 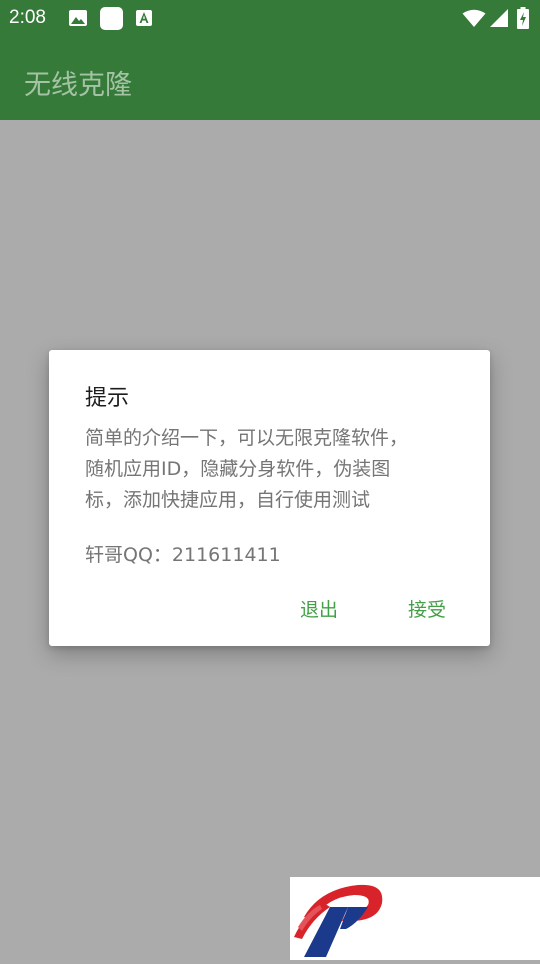 What do you see at coordinates (107, 398) in the screenshot?
I see `dialog-title: 提示` at bounding box center [107, 398].